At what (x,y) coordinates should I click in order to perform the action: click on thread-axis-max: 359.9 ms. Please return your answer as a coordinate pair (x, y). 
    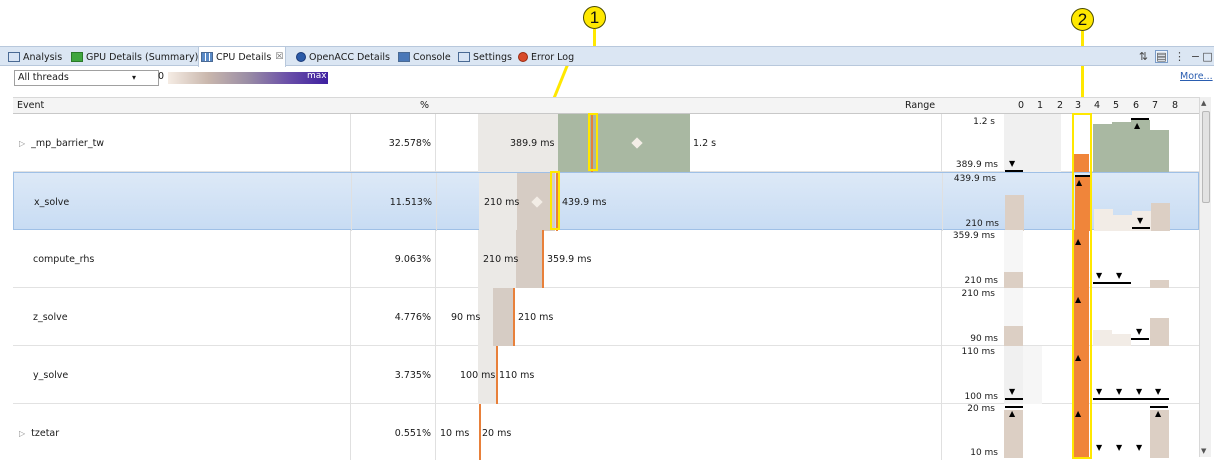
    Looking at the image, I should click on (973, 236).